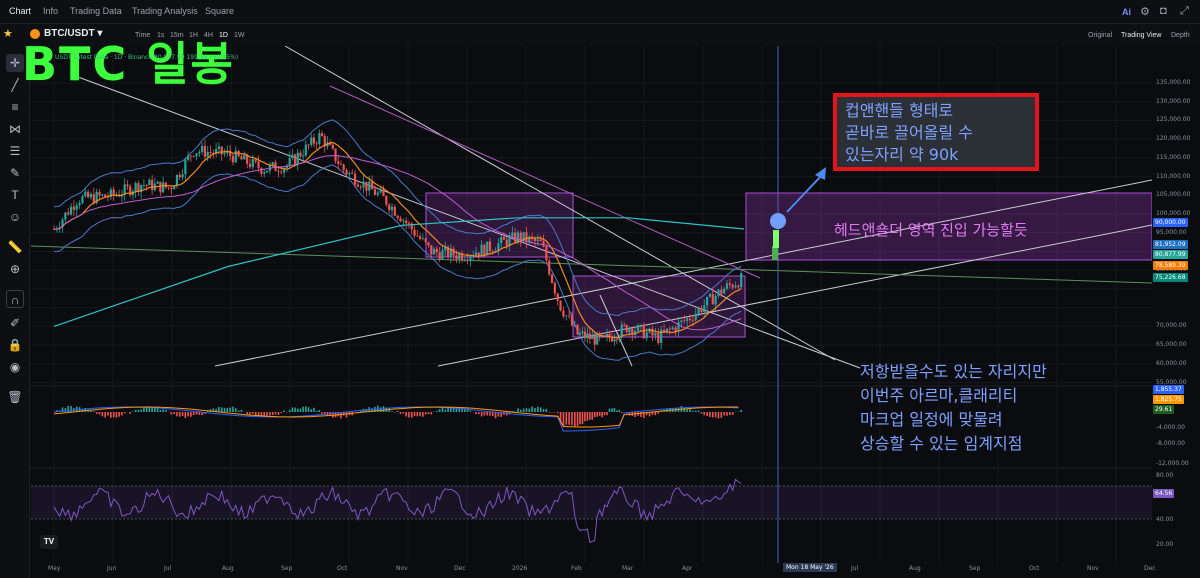 The height and width of the screenshot is (578, 1200). Describe the element at coordinates (54, 568) in the screenshot. I see `time-tick: May` at that location.